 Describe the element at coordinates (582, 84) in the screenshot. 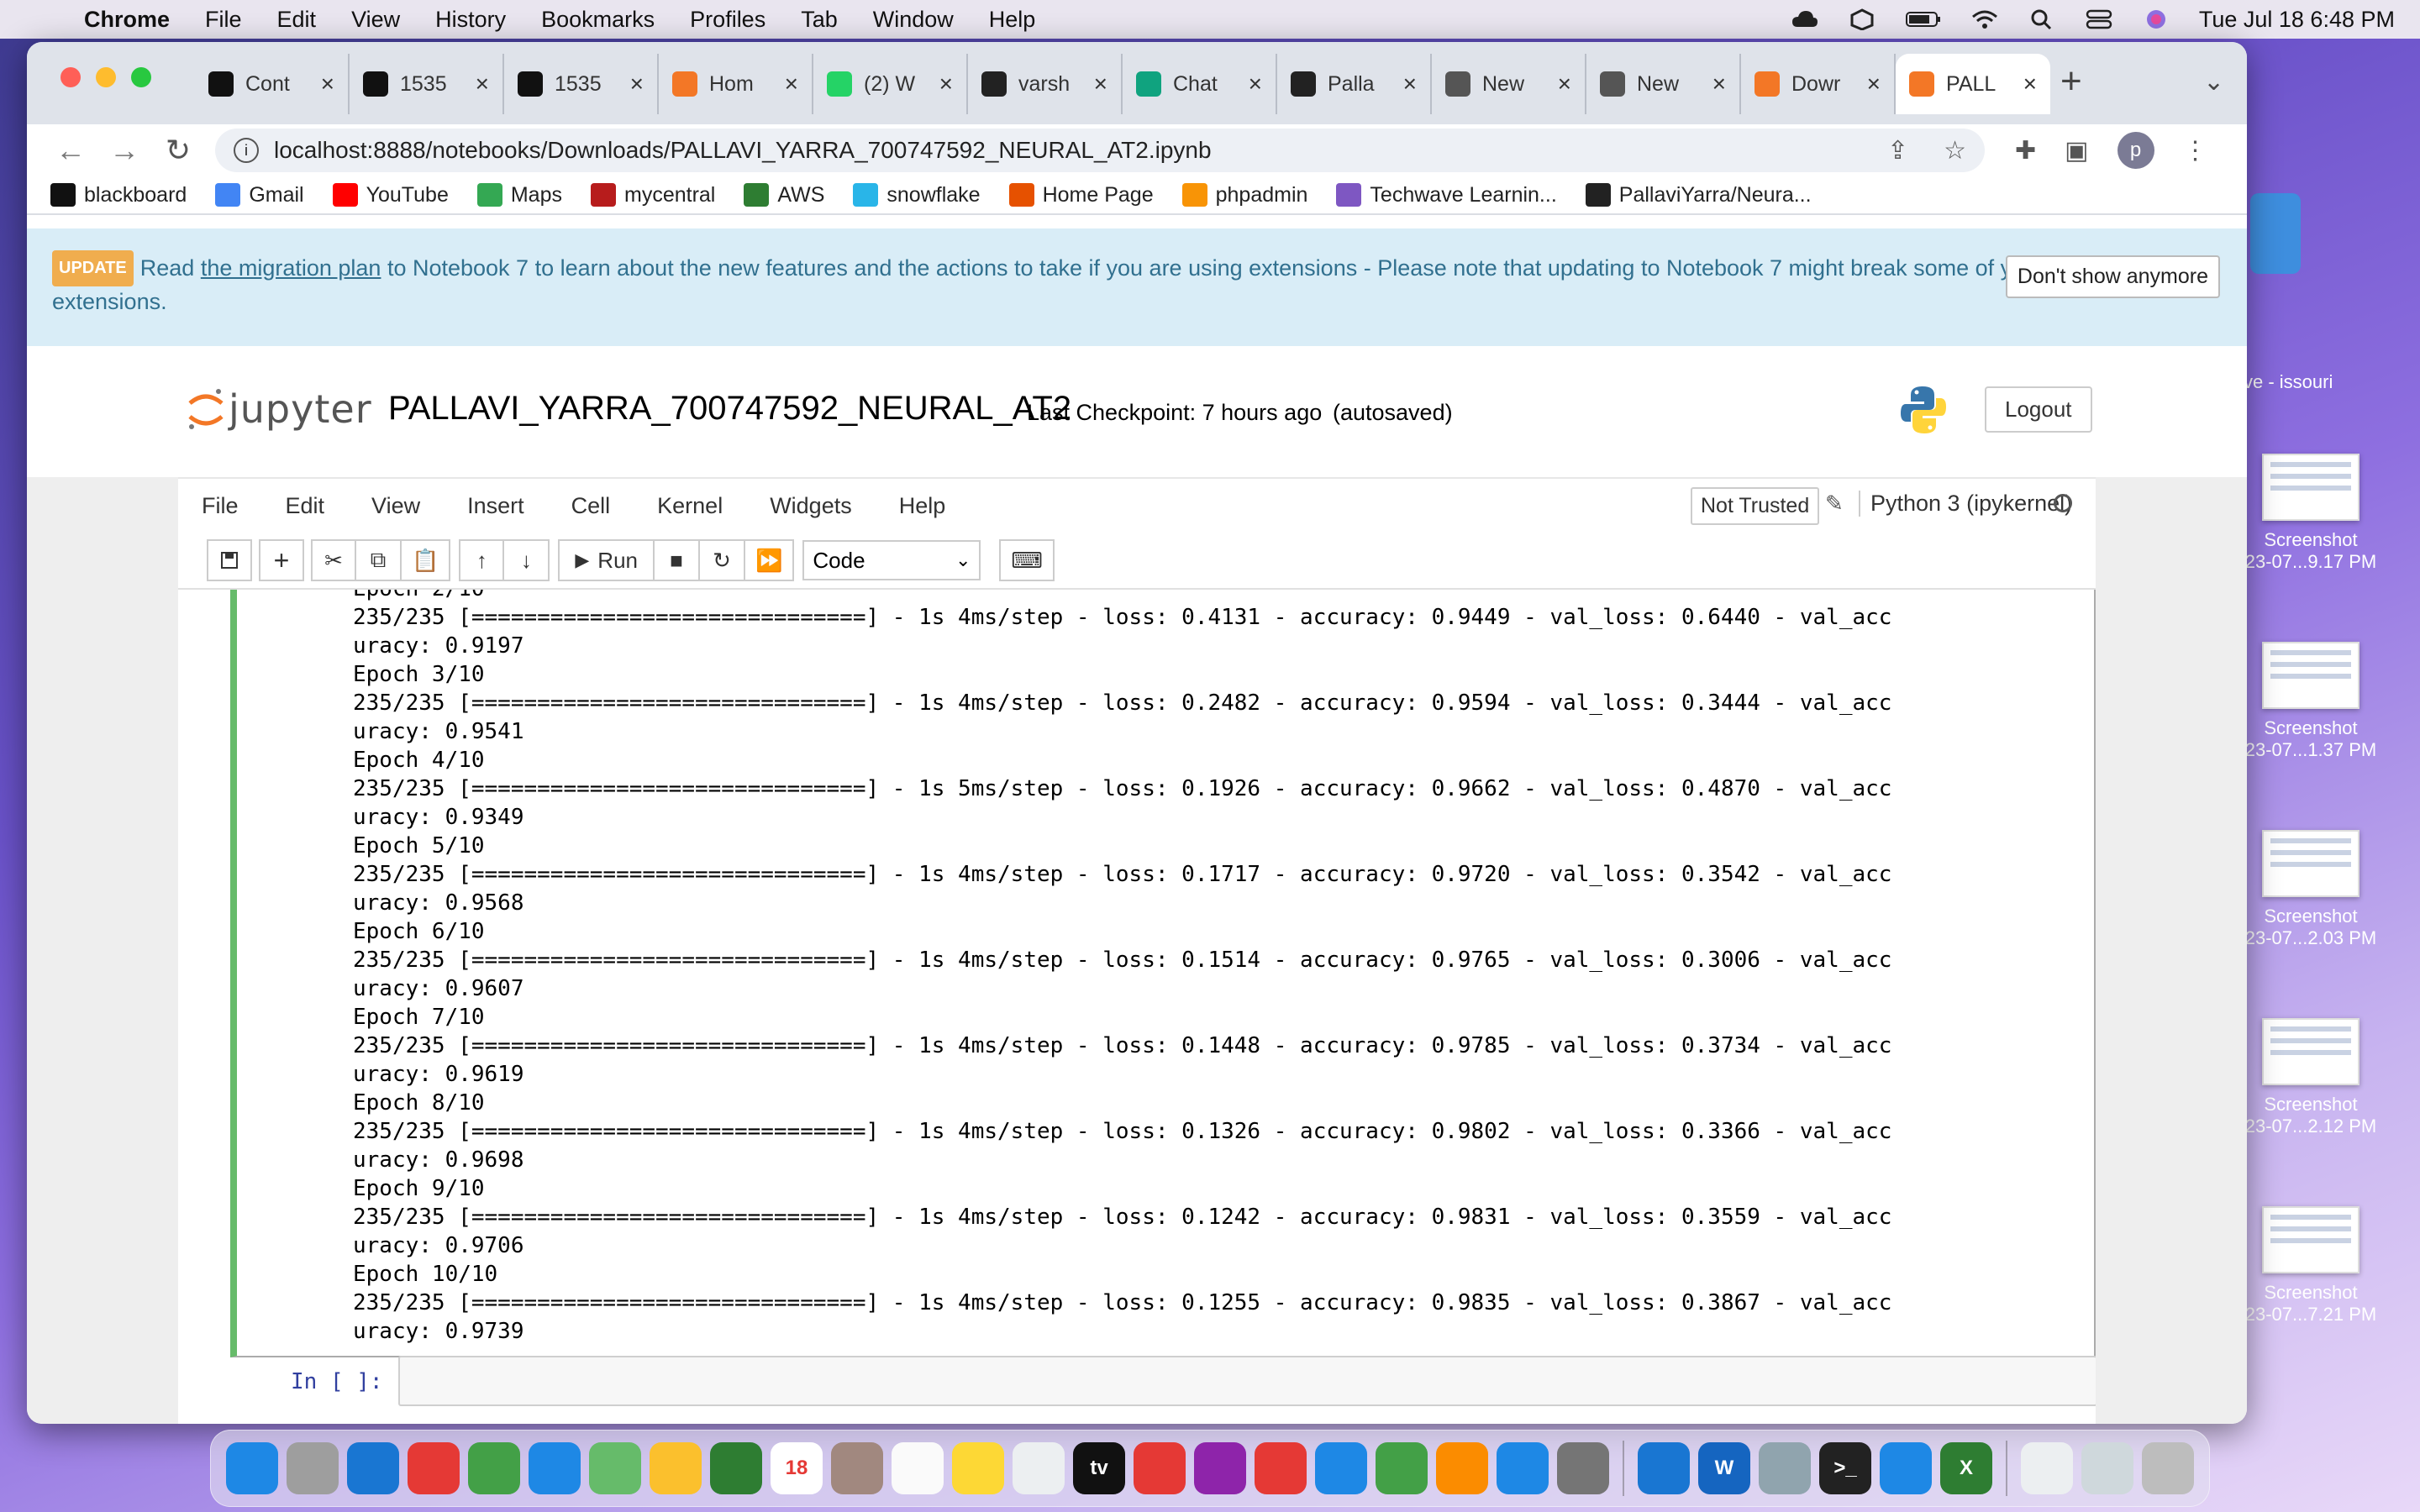

I see `browser-tab: 1535 ×` at that location.